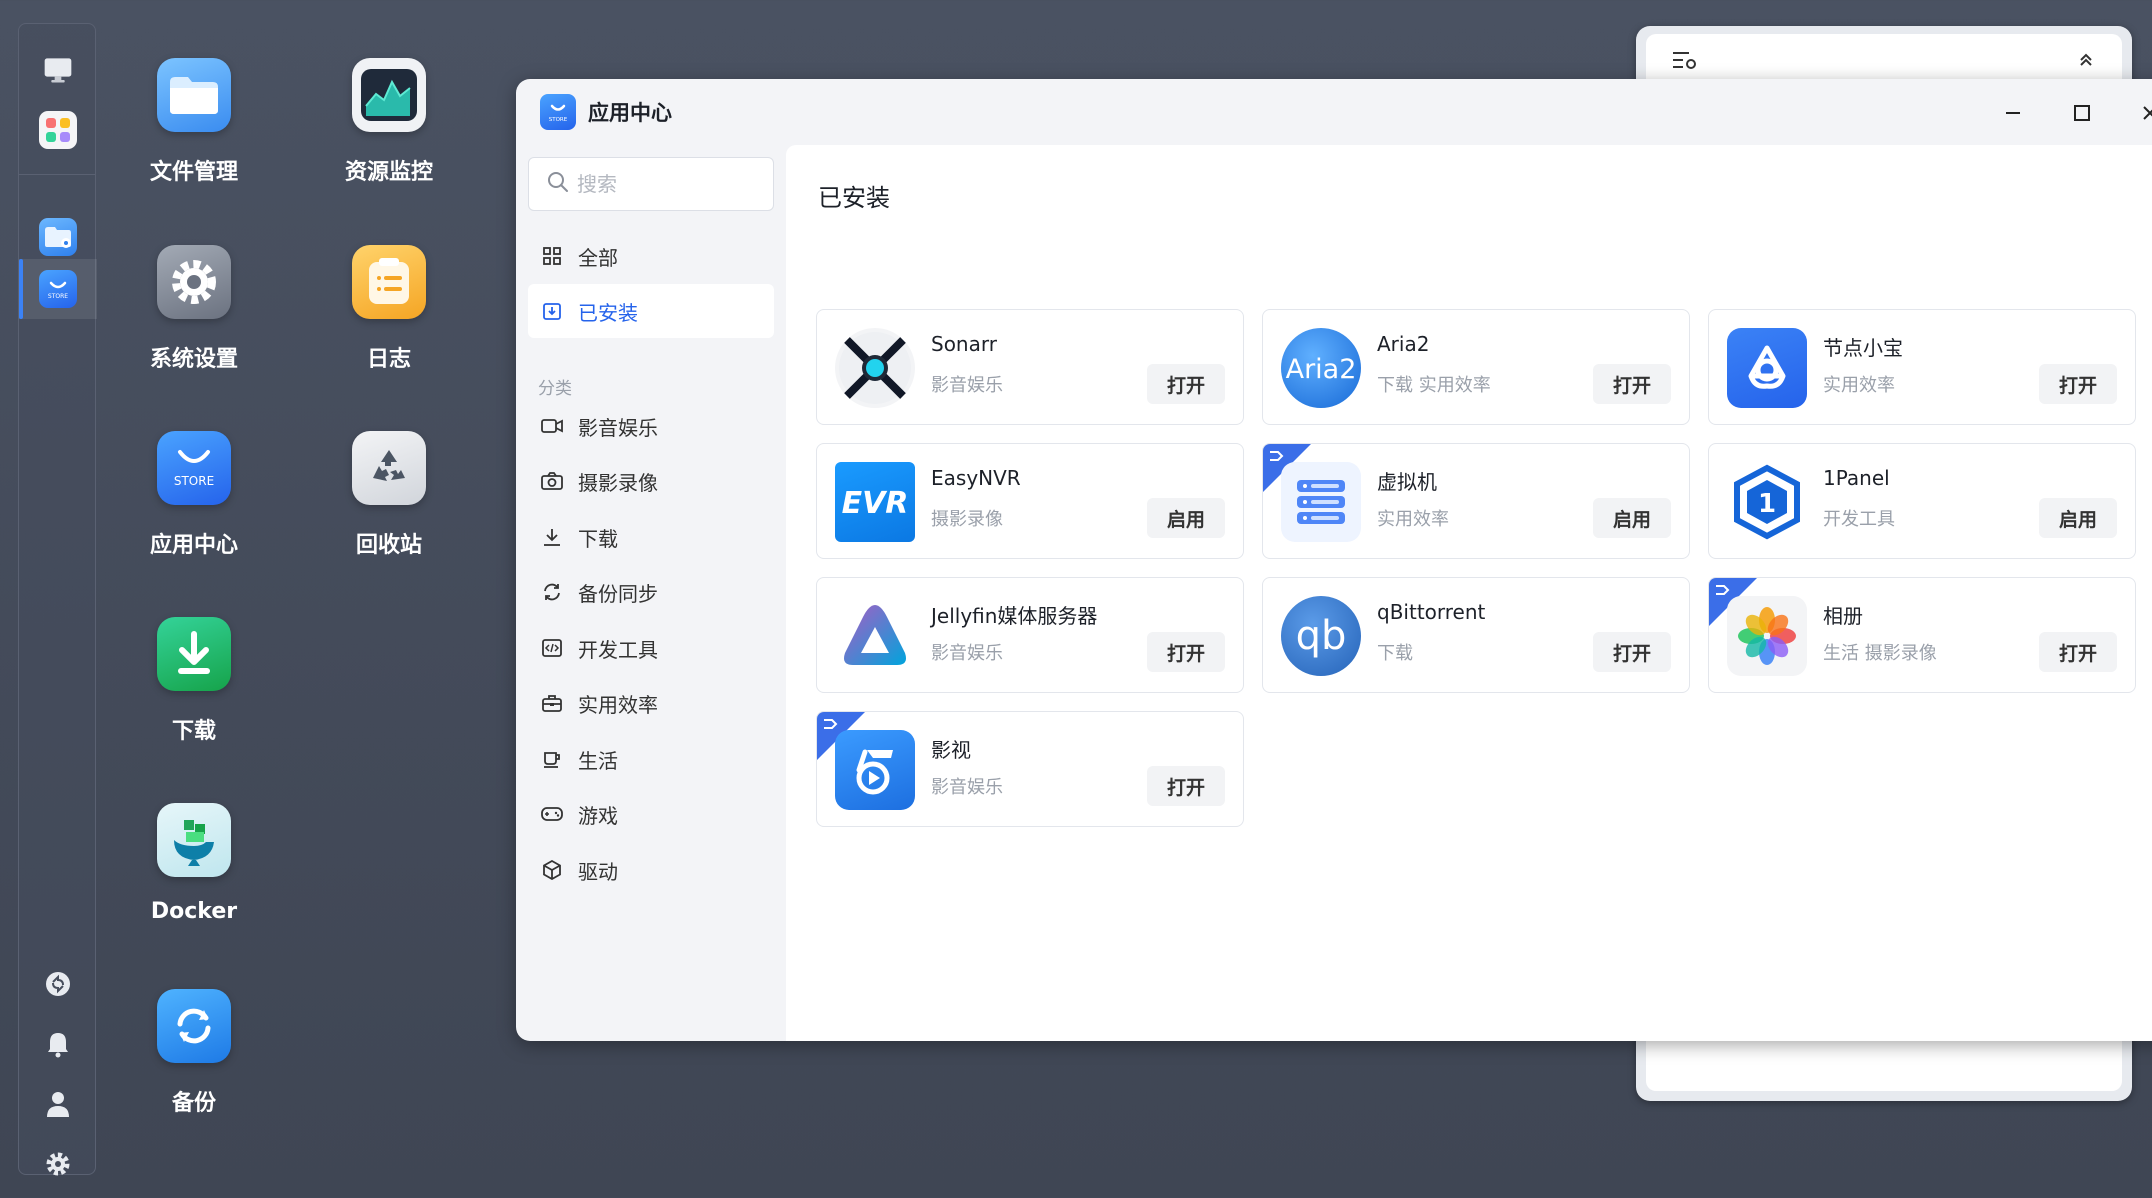 Image resolution: width=2152 pixels, height=1198 pixels. I want to click on log-icon, so click(389, 282).